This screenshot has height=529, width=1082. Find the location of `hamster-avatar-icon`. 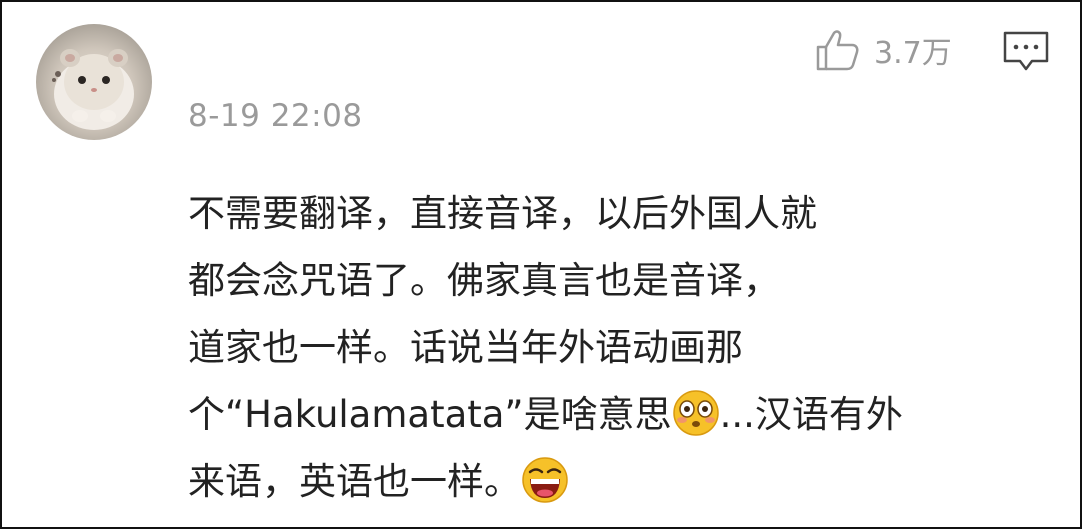

hamster-avatar-icon is located at coordinates (93, 89).